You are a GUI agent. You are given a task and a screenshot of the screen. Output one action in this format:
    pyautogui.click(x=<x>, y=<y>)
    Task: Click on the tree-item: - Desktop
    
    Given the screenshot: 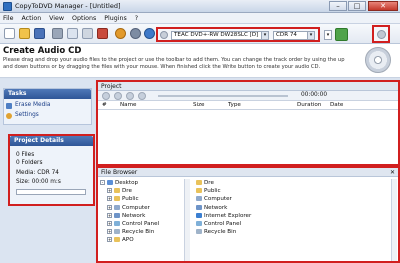 What is the action you would take?
    pyautogui.click(x=142, y=183)
    